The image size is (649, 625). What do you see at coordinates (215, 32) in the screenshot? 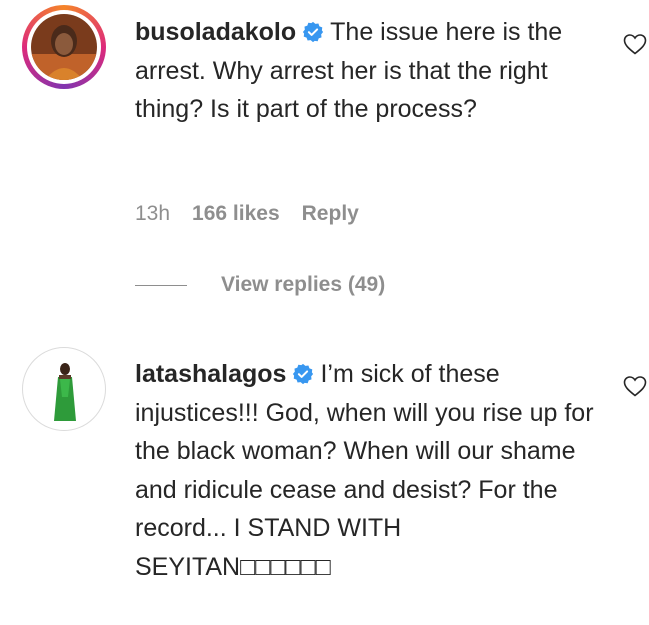
I see `username-link: busoladakolo` at bounding box center [215, 32].